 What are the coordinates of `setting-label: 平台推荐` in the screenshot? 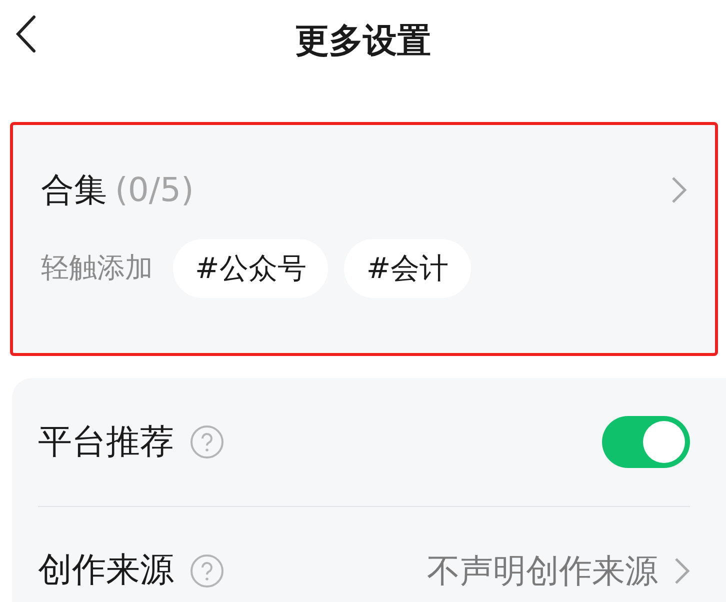 It's located at (106, 442).